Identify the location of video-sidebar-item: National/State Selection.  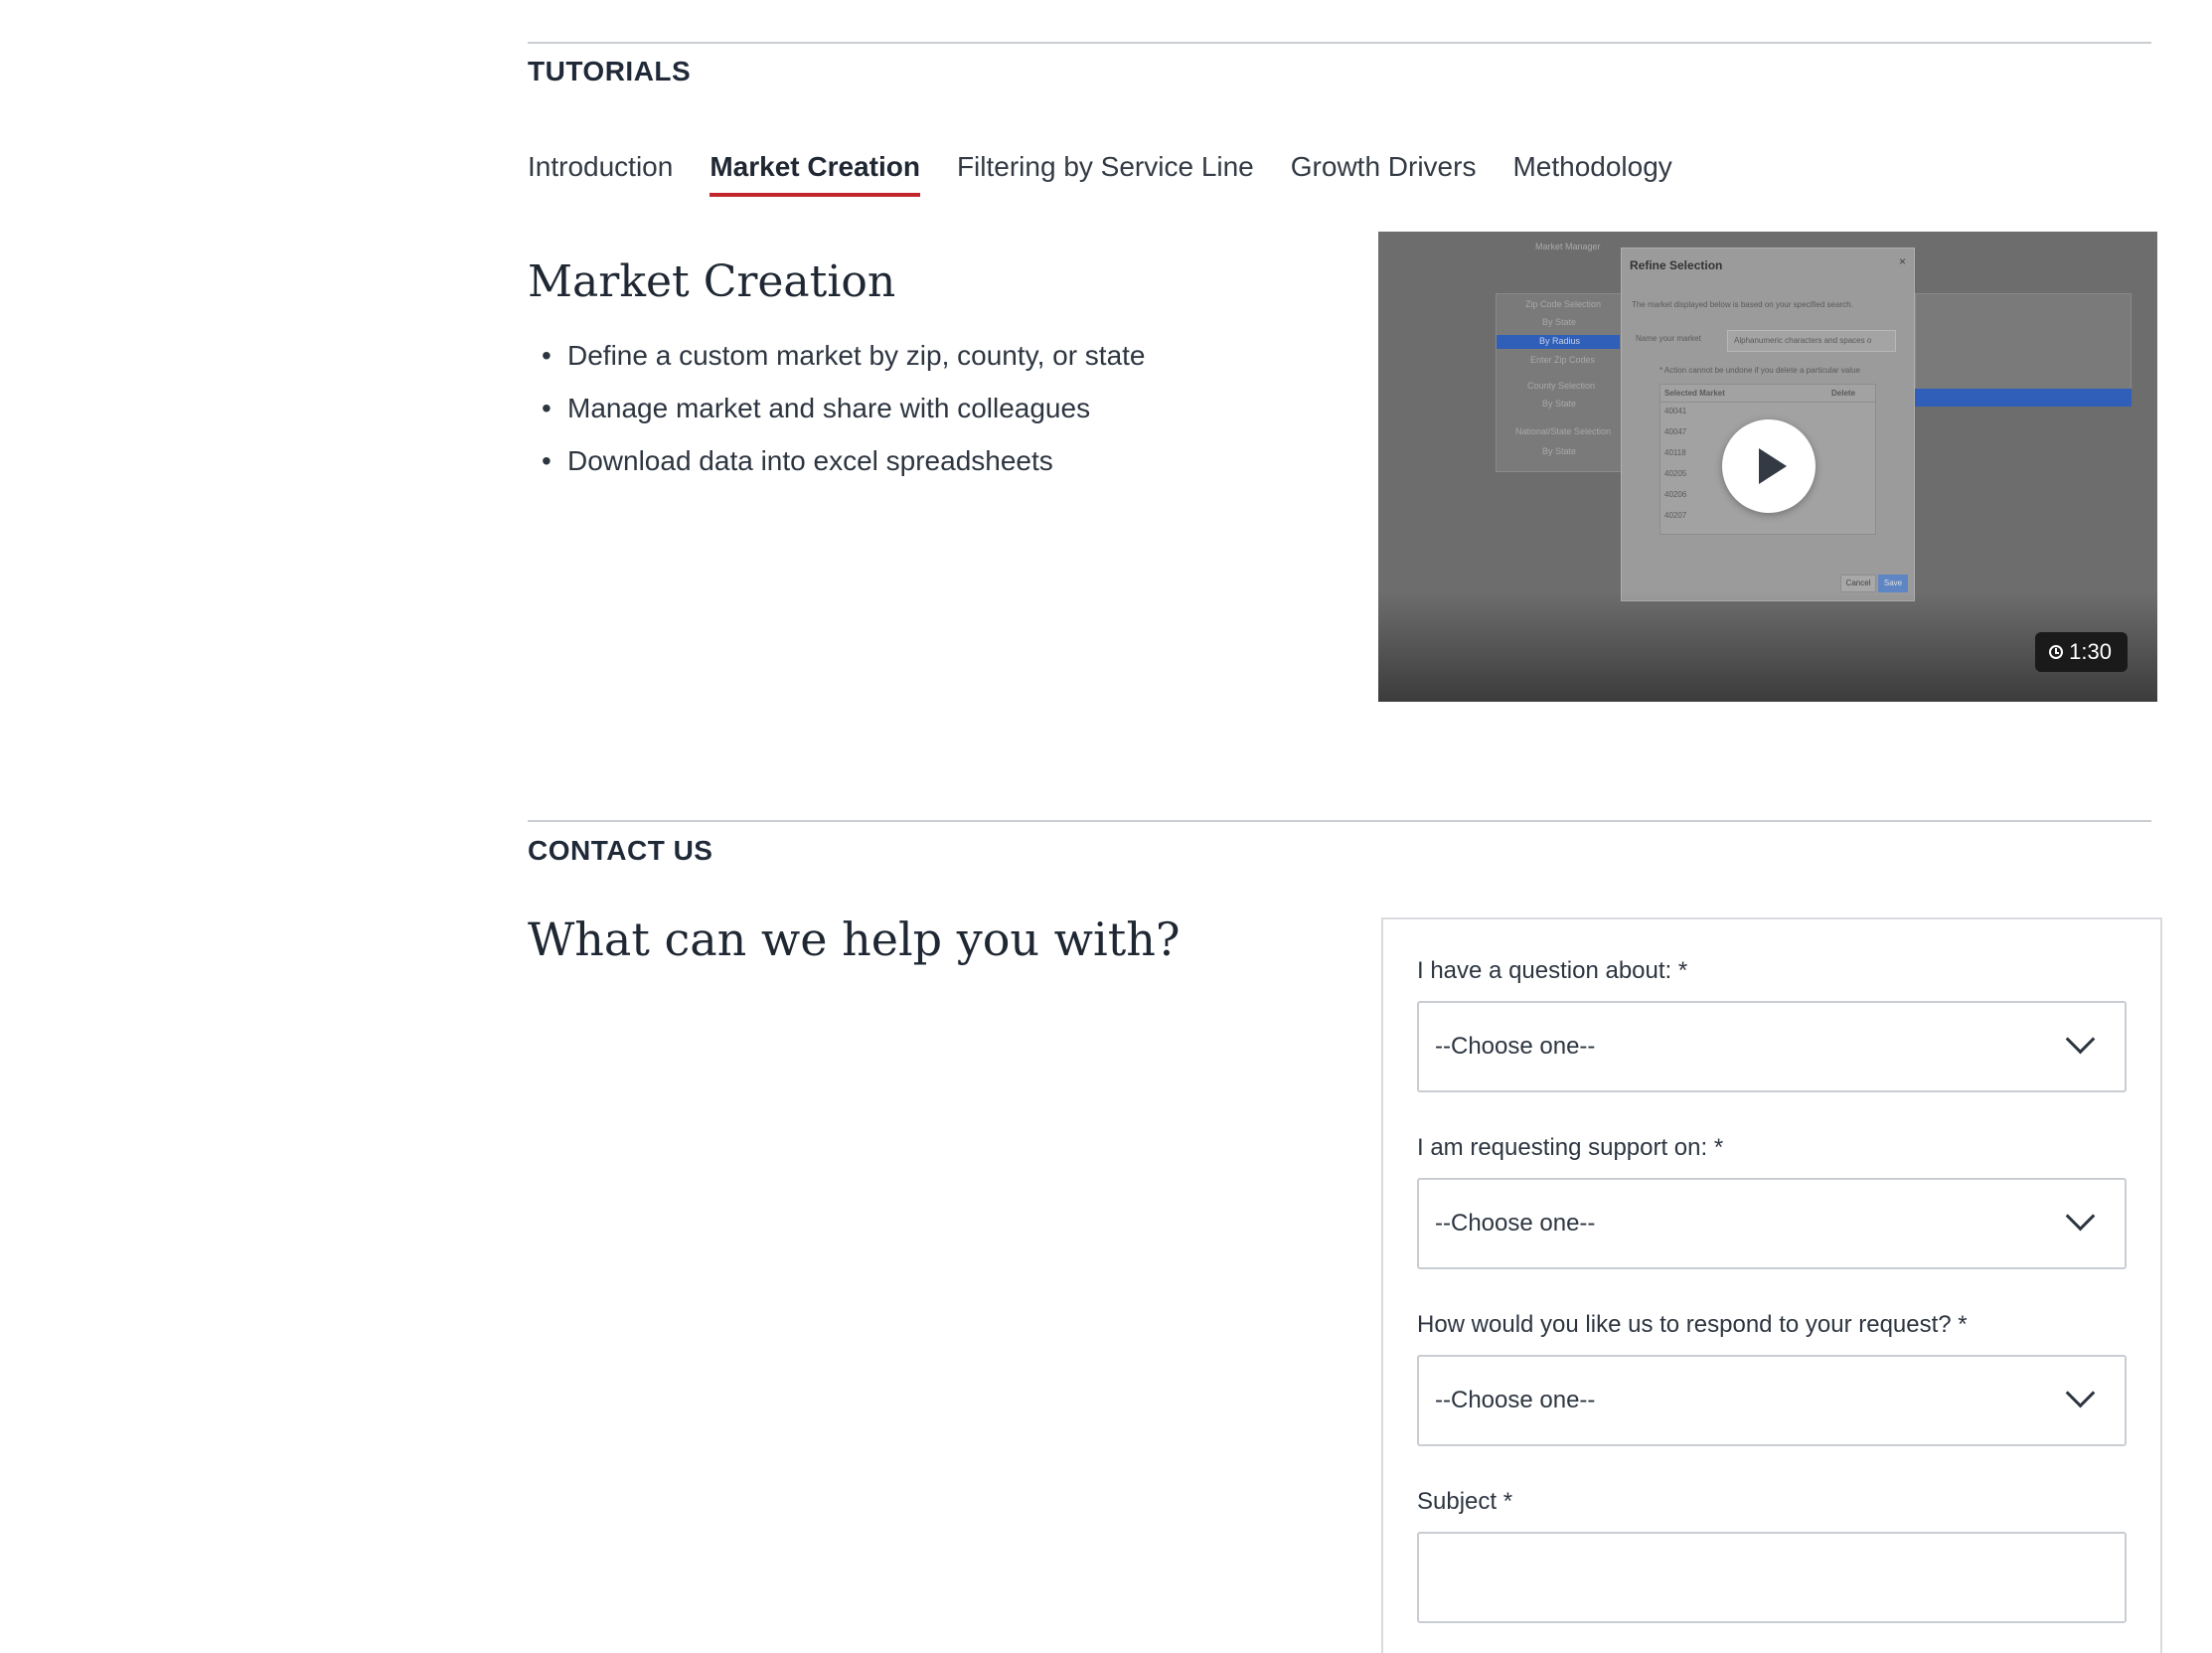
(1563, 431).